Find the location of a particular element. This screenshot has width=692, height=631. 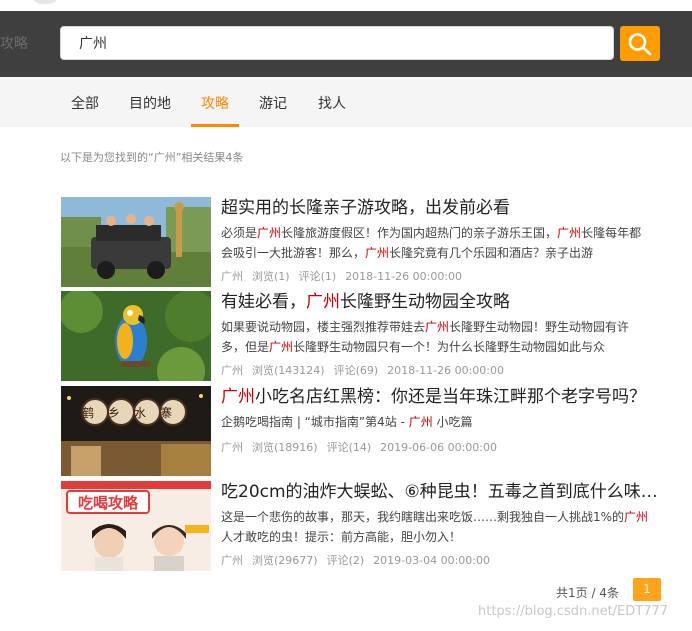

tab-destination: 目的地 is located at coordinates (150, 102).